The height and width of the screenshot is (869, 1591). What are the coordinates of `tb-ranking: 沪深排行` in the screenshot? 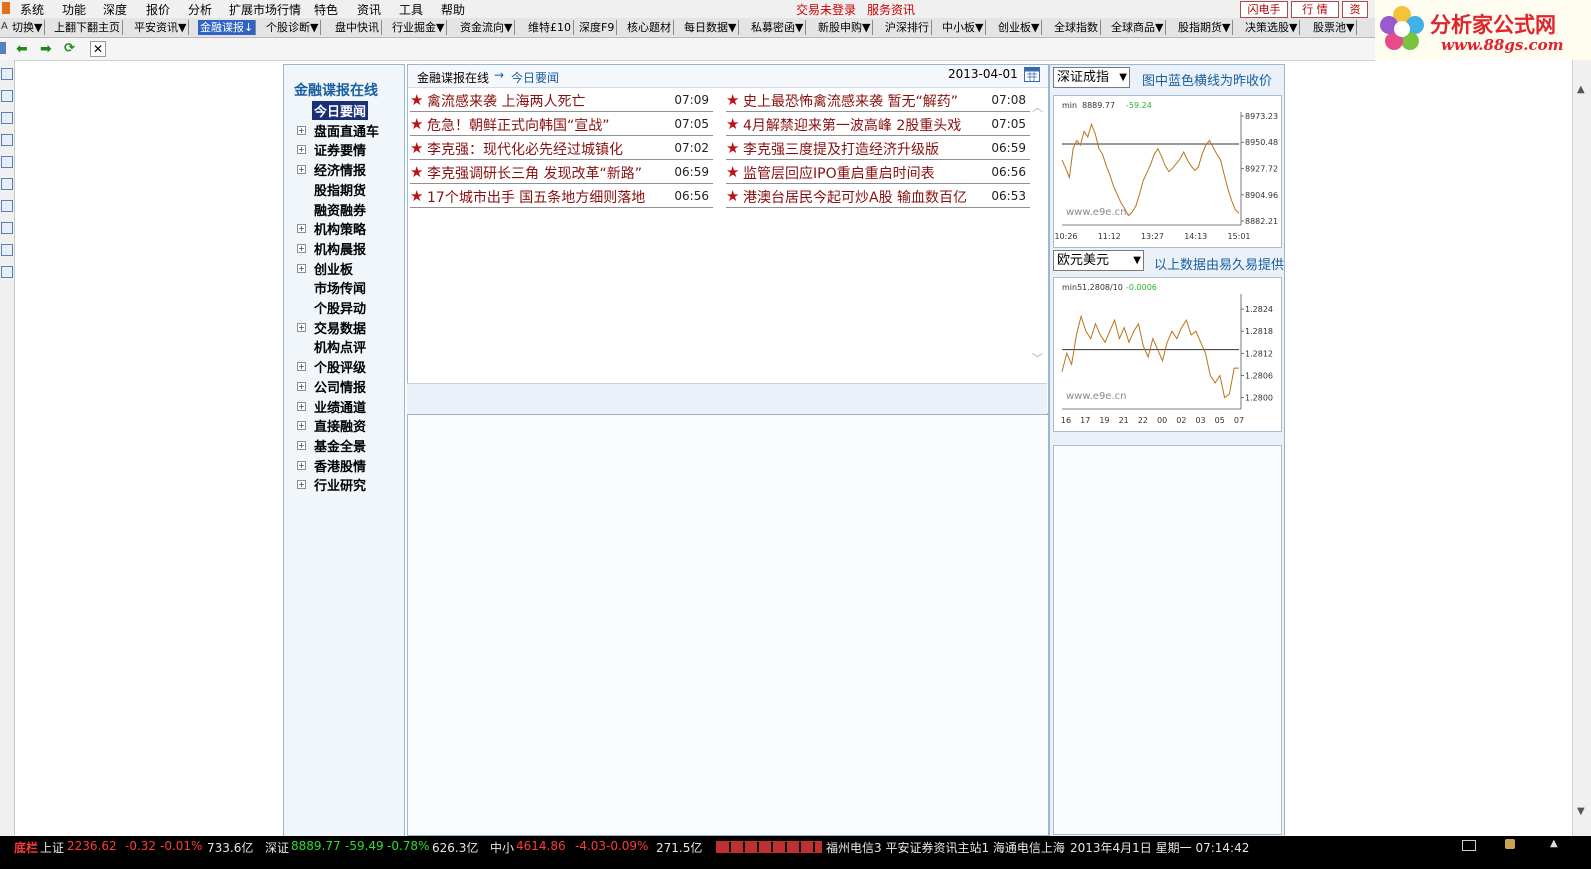 It's located at (907, 27).